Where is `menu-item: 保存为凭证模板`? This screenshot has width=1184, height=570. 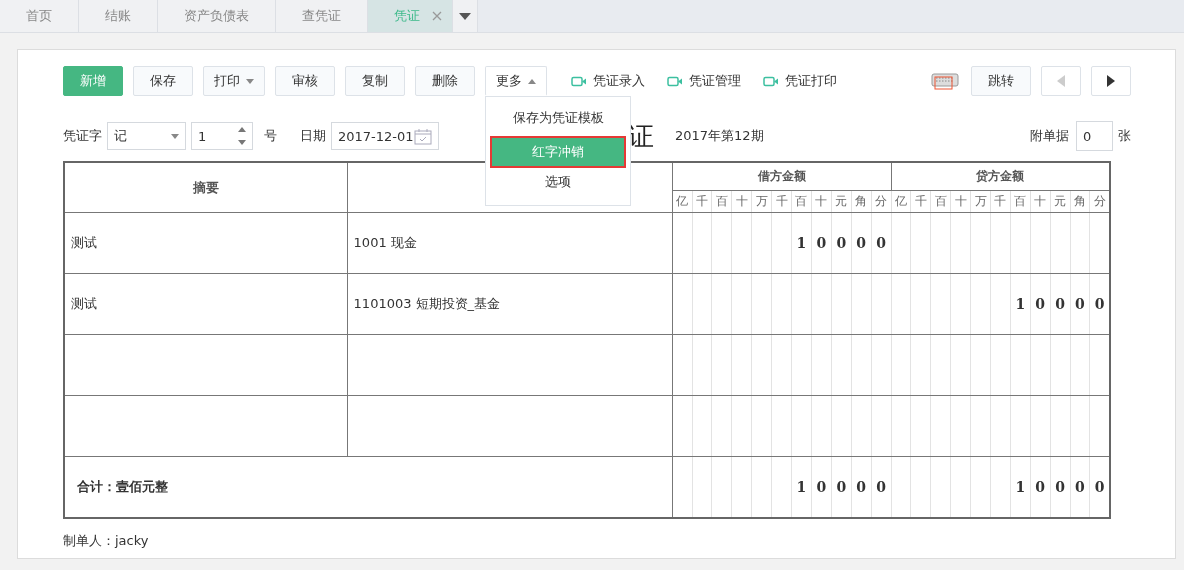
menu-item: 保存为凭证模板 is located at coordinates (558, 118).